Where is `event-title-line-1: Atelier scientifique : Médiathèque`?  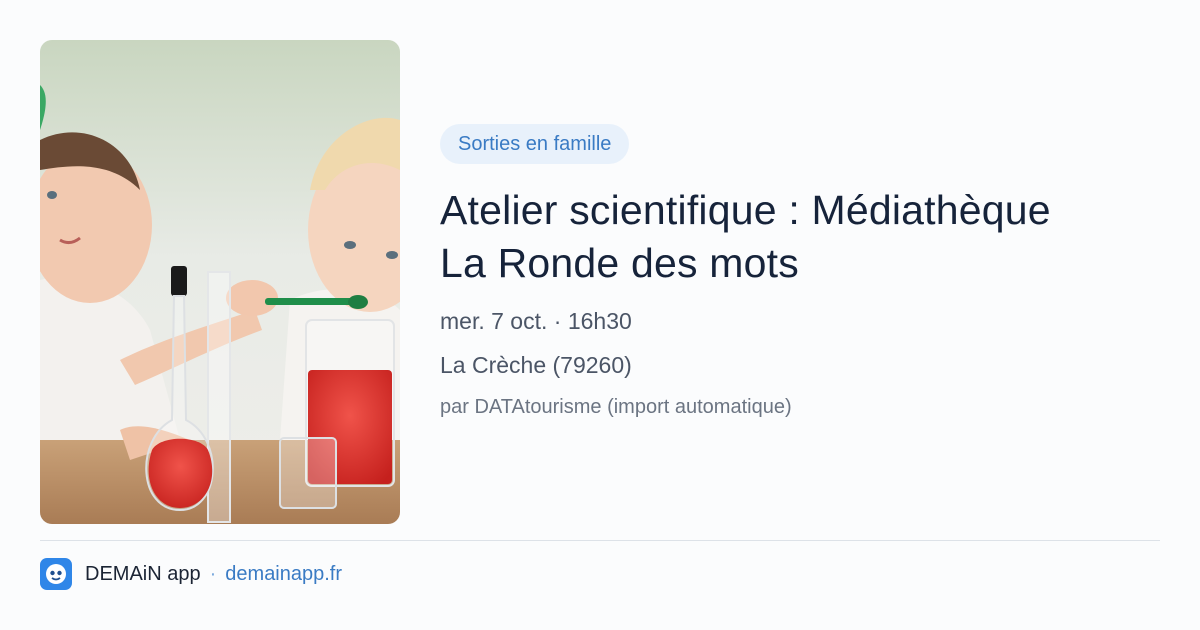 event-title-line-1: Atelier scientifique : Médiathèque is located at coordinates (745, 210).